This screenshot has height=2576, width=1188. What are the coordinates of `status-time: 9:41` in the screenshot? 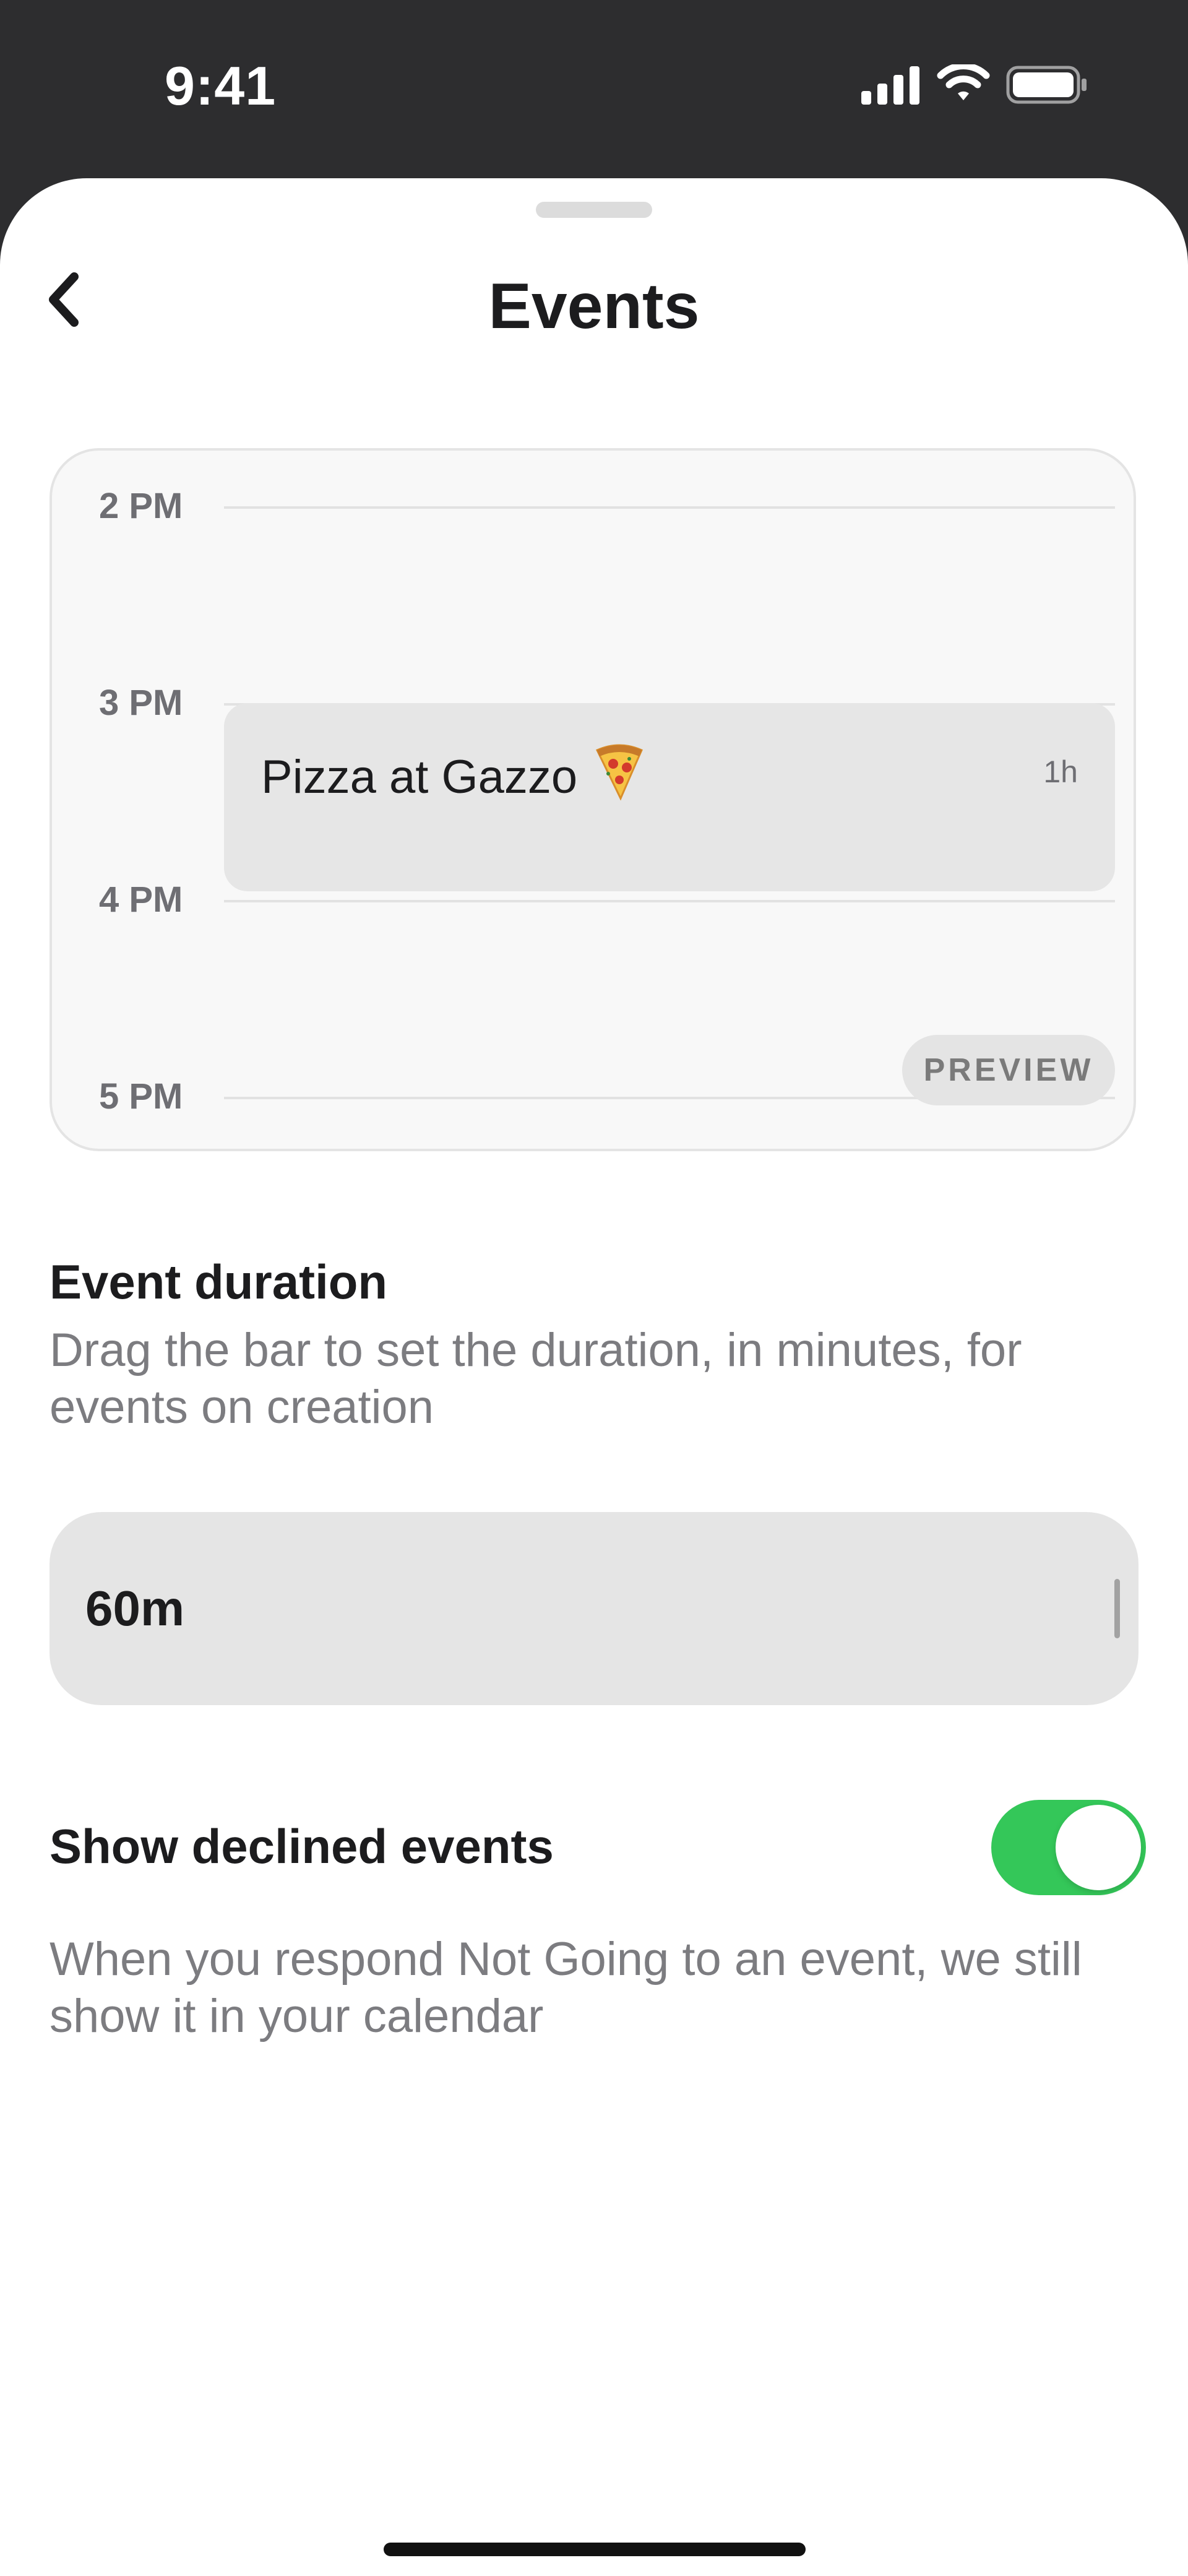 It's located at (221, 85).